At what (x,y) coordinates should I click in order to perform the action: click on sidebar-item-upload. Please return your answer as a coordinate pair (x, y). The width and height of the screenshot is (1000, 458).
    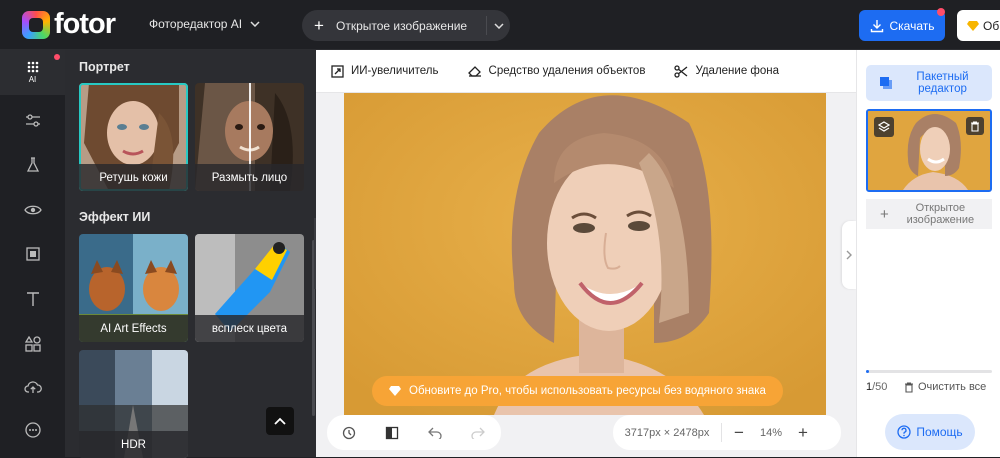
    Looking at the image, I should click on (32, 387).